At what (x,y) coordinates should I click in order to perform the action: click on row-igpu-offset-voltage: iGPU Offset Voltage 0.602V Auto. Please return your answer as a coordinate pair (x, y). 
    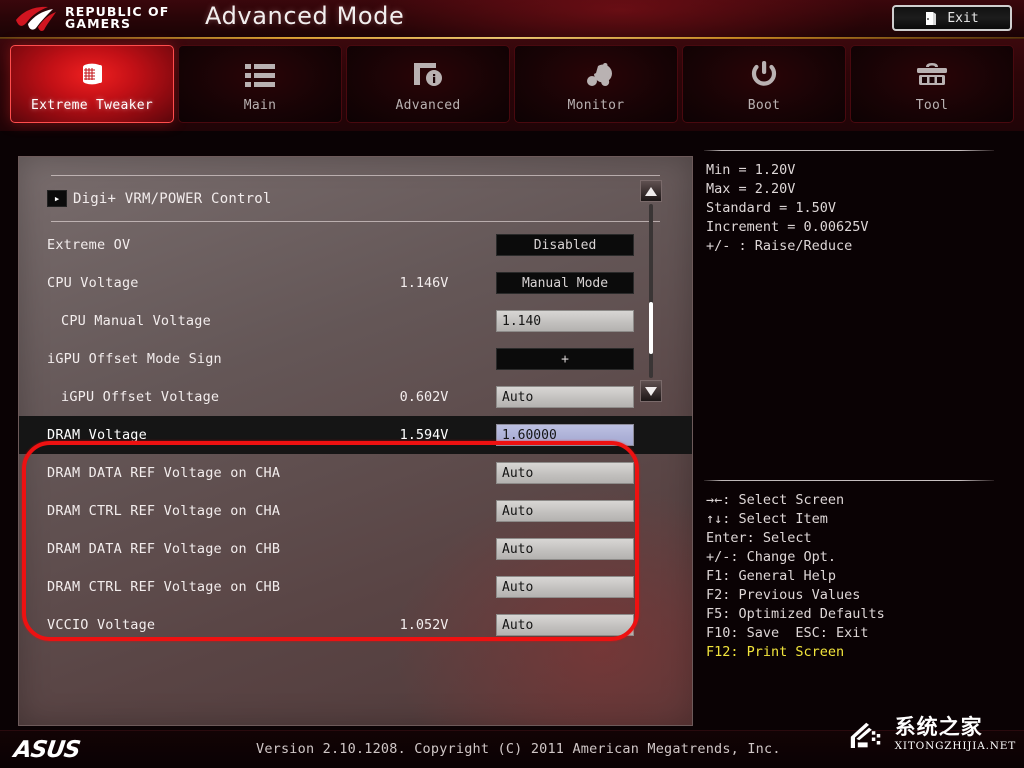
    Looking at the image, I should click on (355, 397).